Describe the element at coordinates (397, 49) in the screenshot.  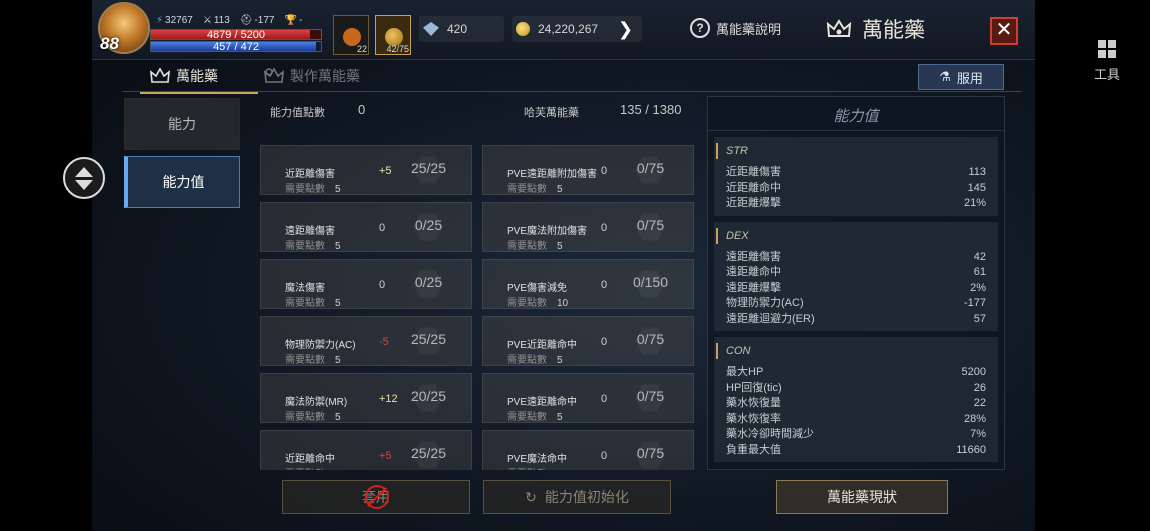
I see `slot-count: 42/75` at that location.